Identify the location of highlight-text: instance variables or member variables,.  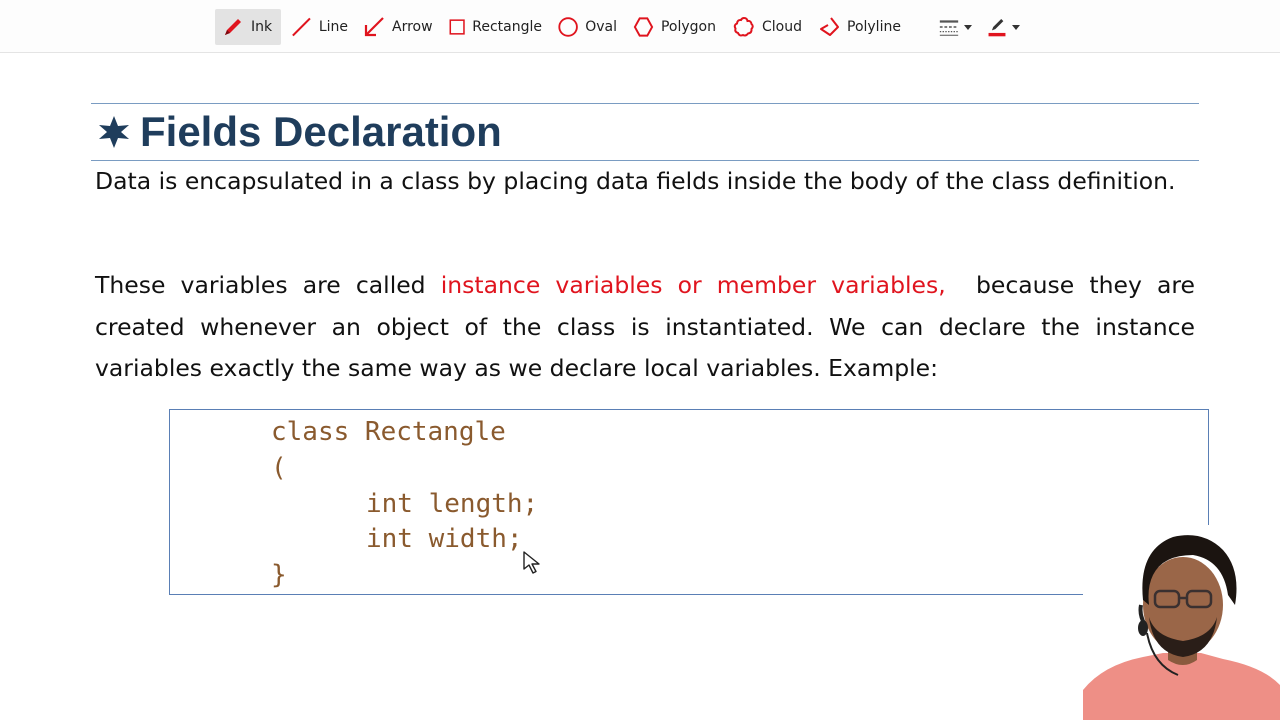
(693, 285).